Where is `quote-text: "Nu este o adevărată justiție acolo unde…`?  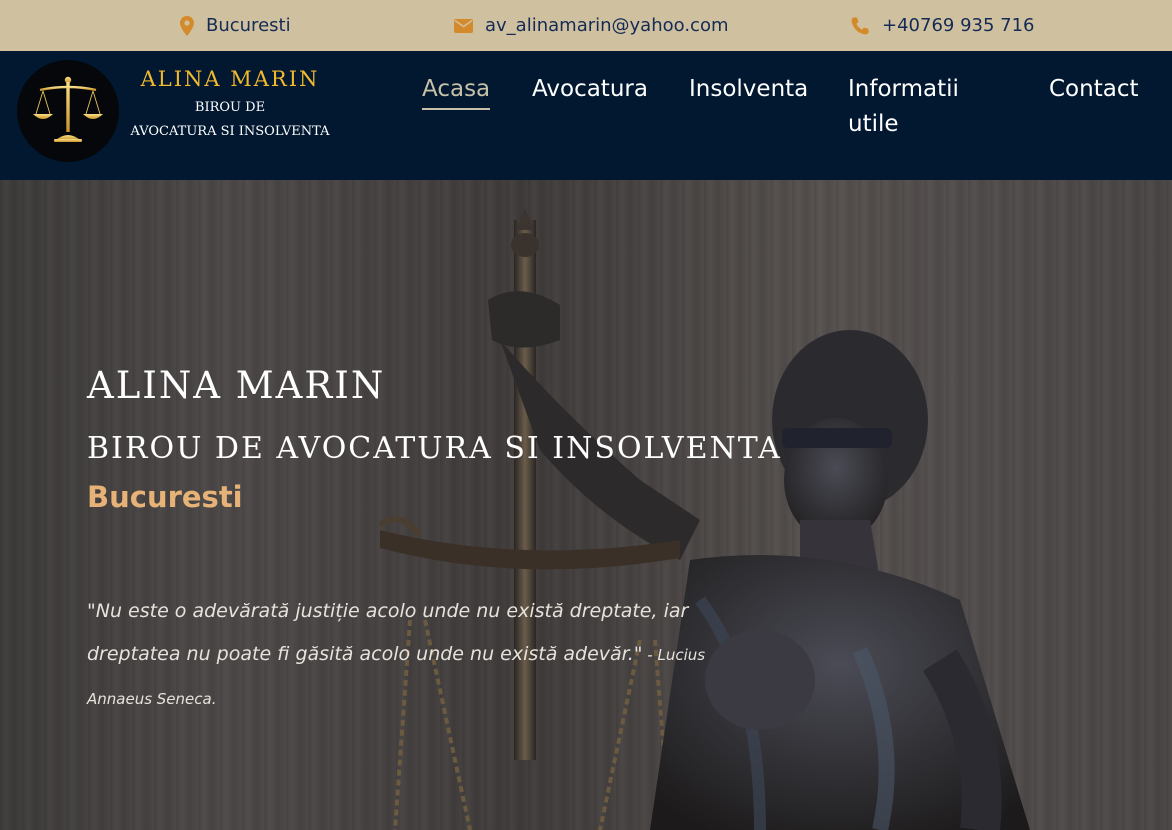 quote-text: "Nu este o adevărată justiție acolo unde… is located at coordinates (388, 632).